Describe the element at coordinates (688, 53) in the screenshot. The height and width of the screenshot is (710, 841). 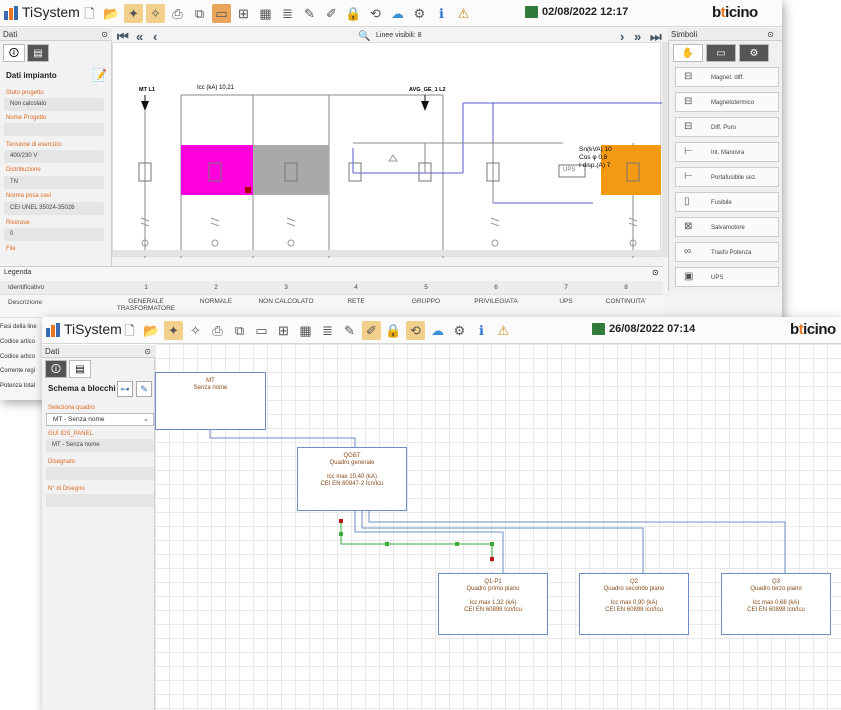
I see `tab-hand: ✋` at that location.